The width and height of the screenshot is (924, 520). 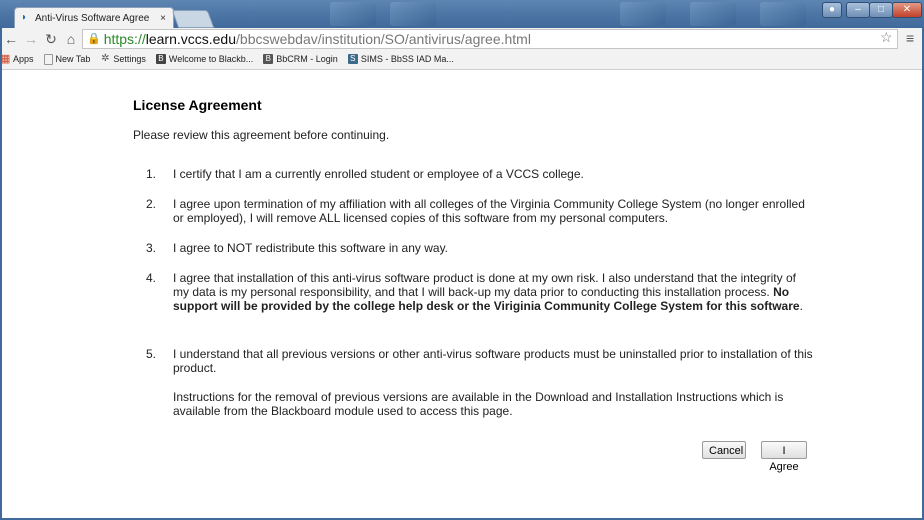 What do you see at coordinates (832, 10) in the screenshot?
I see `user-icon: ●` at bounding box center [832, 10].